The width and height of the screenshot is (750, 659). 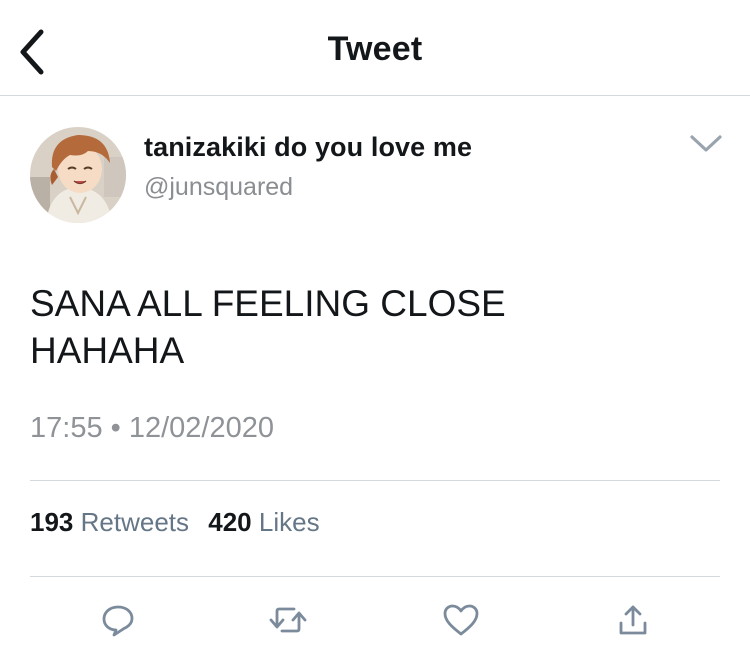 I want to click on tweet-text-line-1: SANA ALL FEELING CLOSE, so click(x=268, y=303).